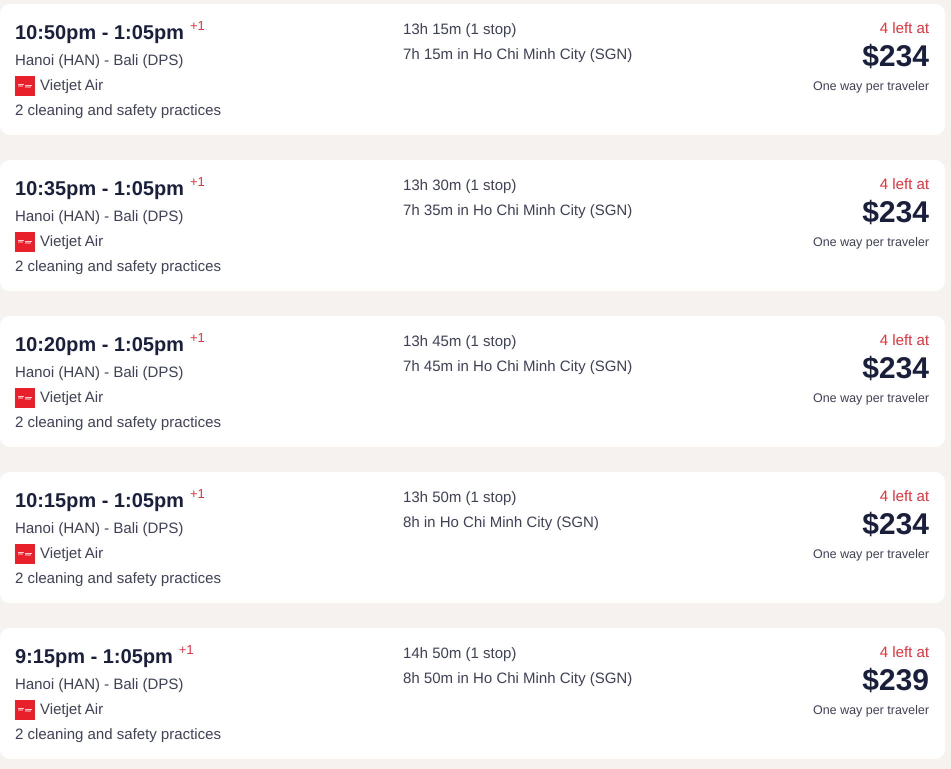  What do you see at coordinates (99, 345) in the screenshot?
I see `flight-times: 10:20pm - 1:05pm` at bounding box center [99, 345].